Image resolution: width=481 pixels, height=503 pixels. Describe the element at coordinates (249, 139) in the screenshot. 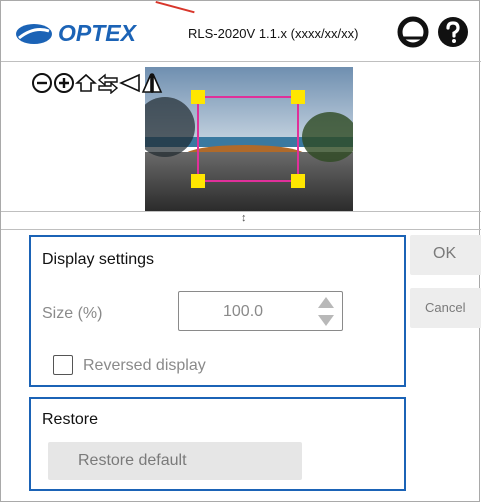

I see `camera-preview` at that location.